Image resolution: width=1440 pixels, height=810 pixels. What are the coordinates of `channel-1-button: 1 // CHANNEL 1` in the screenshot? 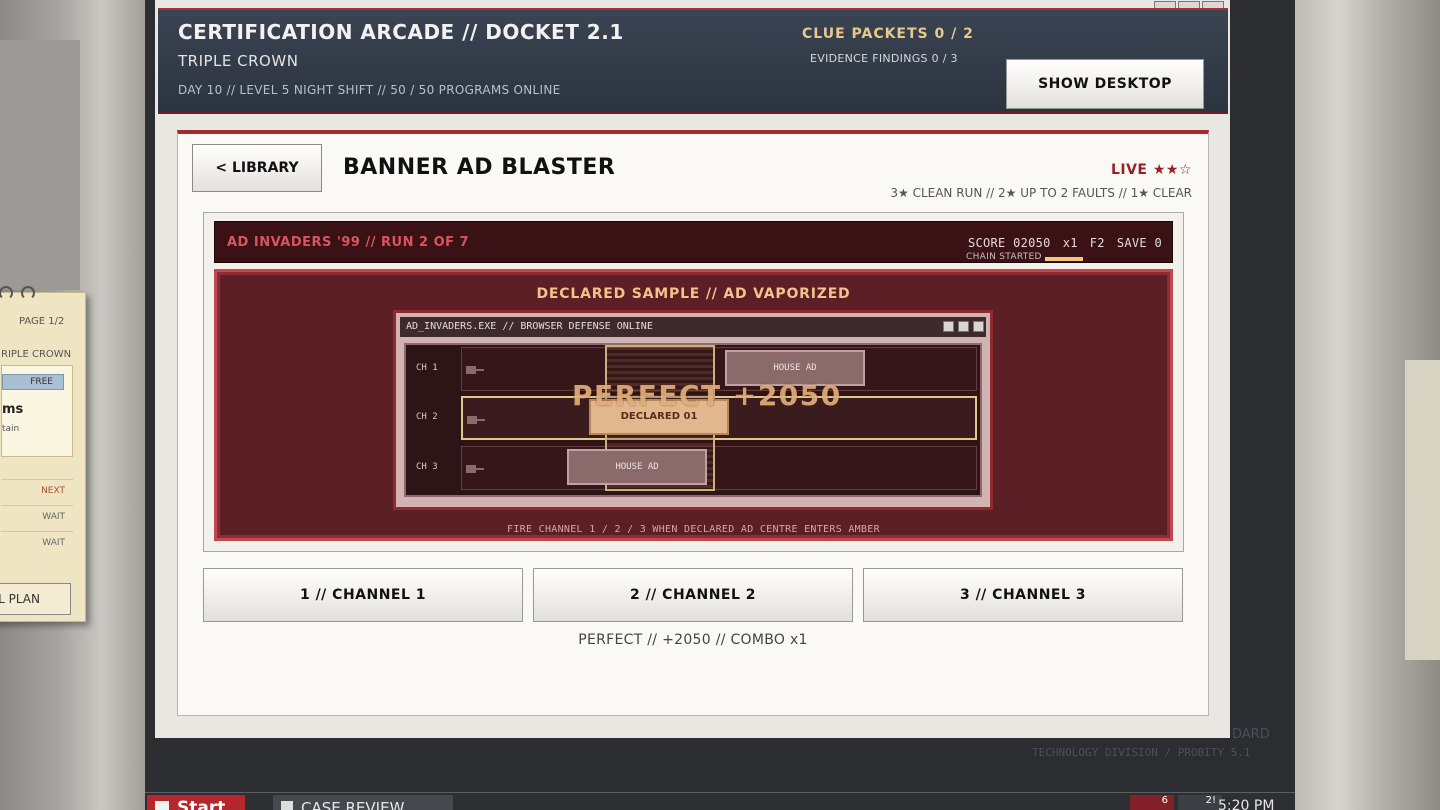 It's located at (363, 595).